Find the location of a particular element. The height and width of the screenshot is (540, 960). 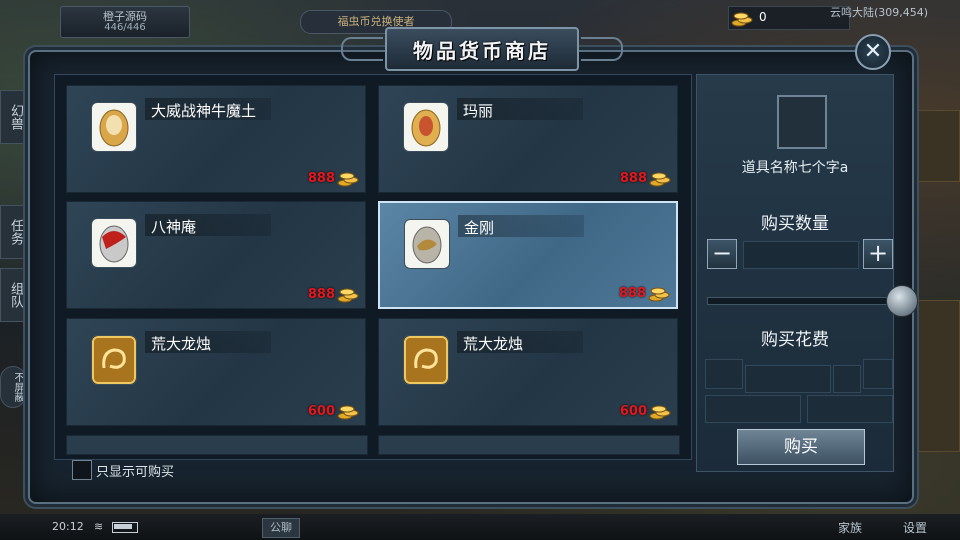

close-button: ✕ is located at coordinates (873, 52).